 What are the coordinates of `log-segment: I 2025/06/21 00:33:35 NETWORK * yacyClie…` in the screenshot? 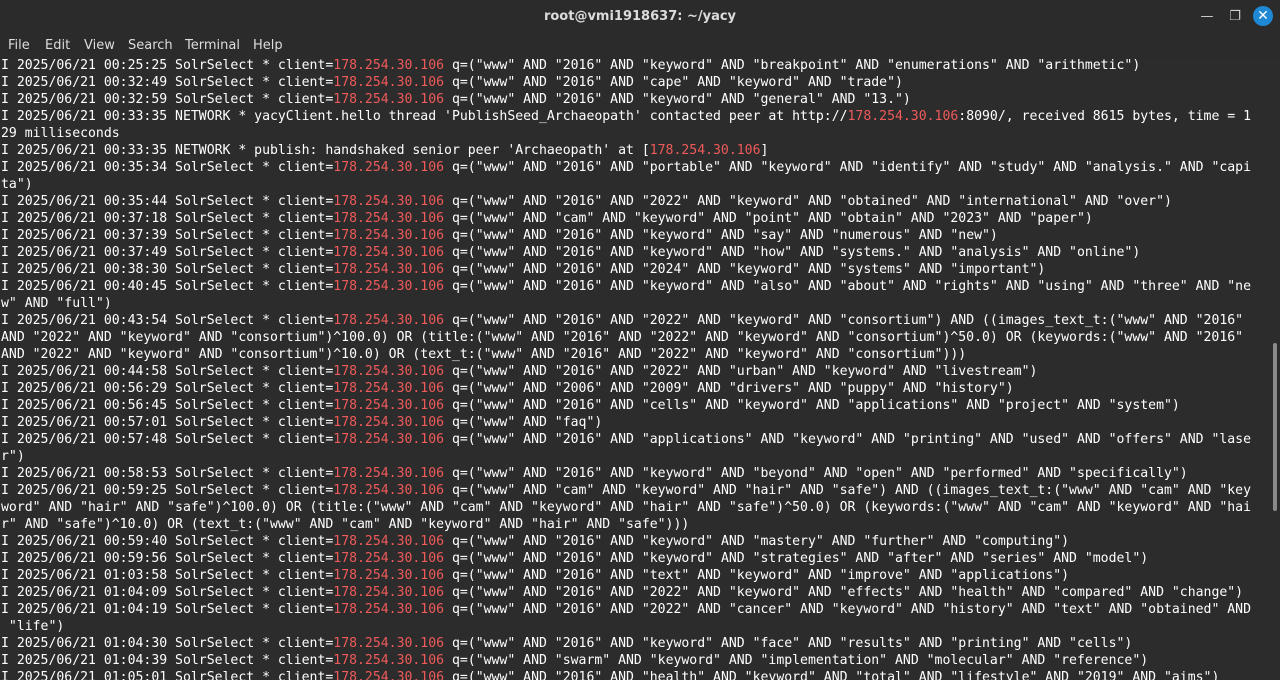 It's located at (424, 116).